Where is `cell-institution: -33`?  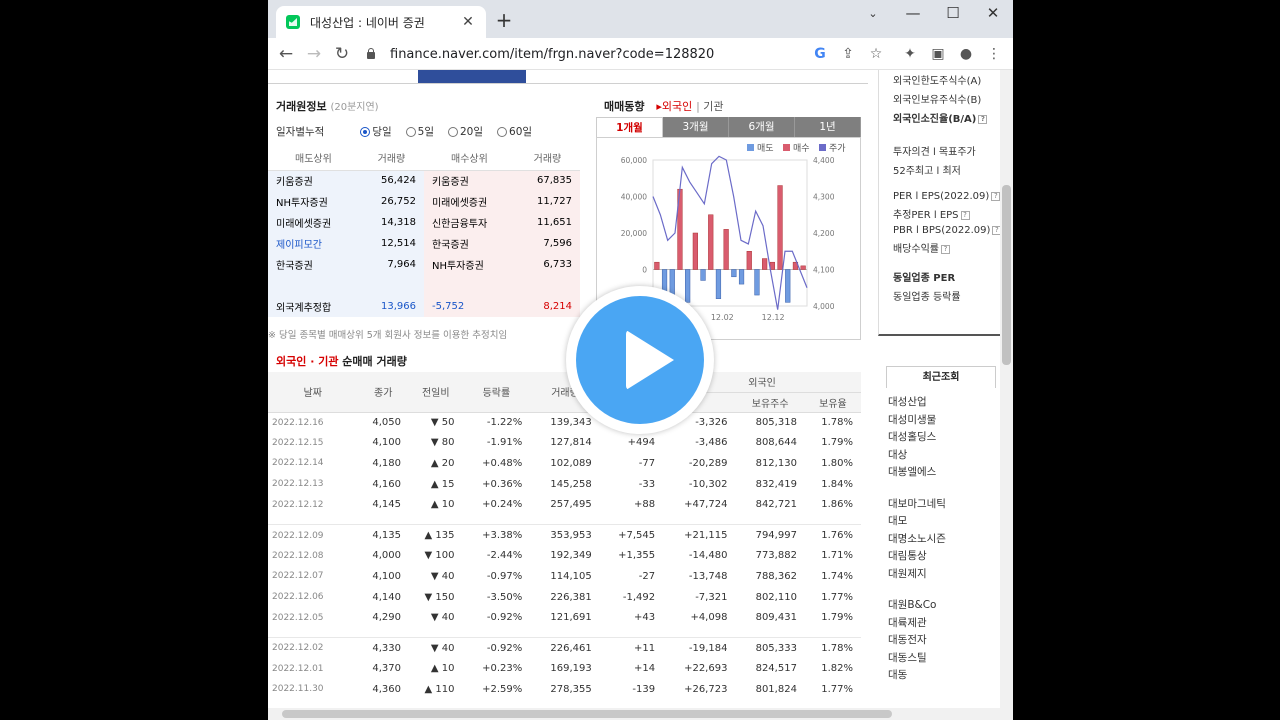
cell-institution: -33 is located at coordinates (647, 484).